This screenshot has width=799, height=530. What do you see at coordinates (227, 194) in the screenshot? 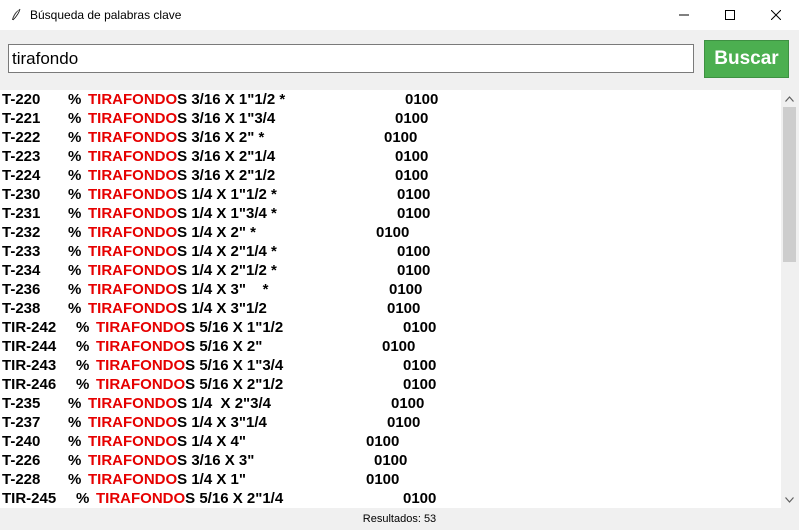
I see `item-rest: S 1/4 X 1"1/2 *` at bounding box center [227, 194].